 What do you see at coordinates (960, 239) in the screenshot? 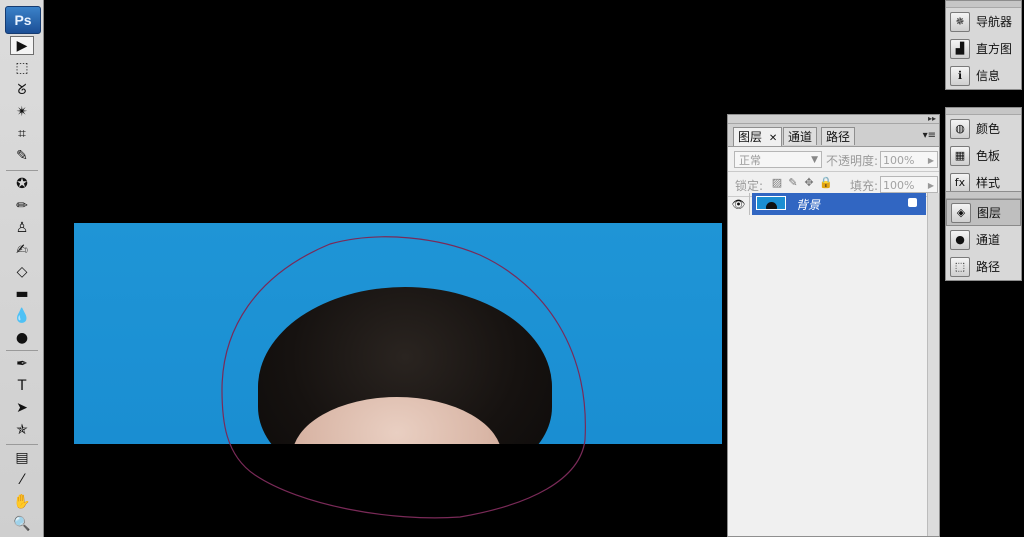
I see `channels-icon: ●` at bounding box center [960, 239].